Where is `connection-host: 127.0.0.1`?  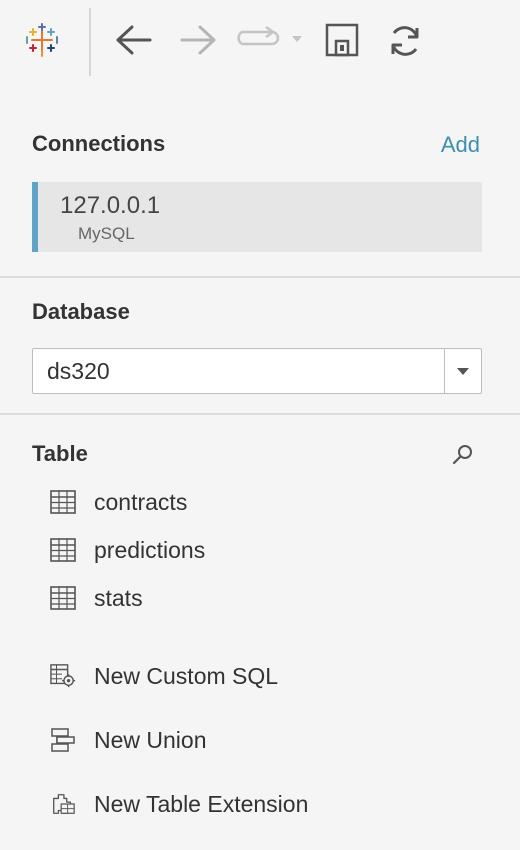 connection-host: 127.0.0.1 is located at coordinates (110, 205).